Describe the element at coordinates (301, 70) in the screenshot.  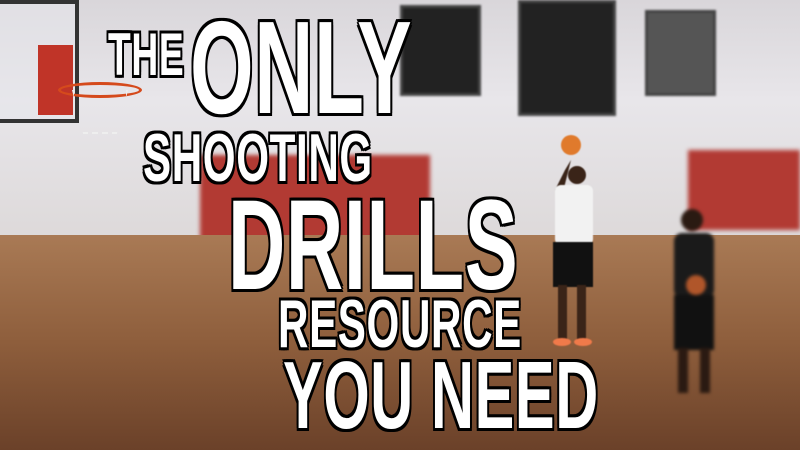
I see `headline-only: ONLY` at that location.